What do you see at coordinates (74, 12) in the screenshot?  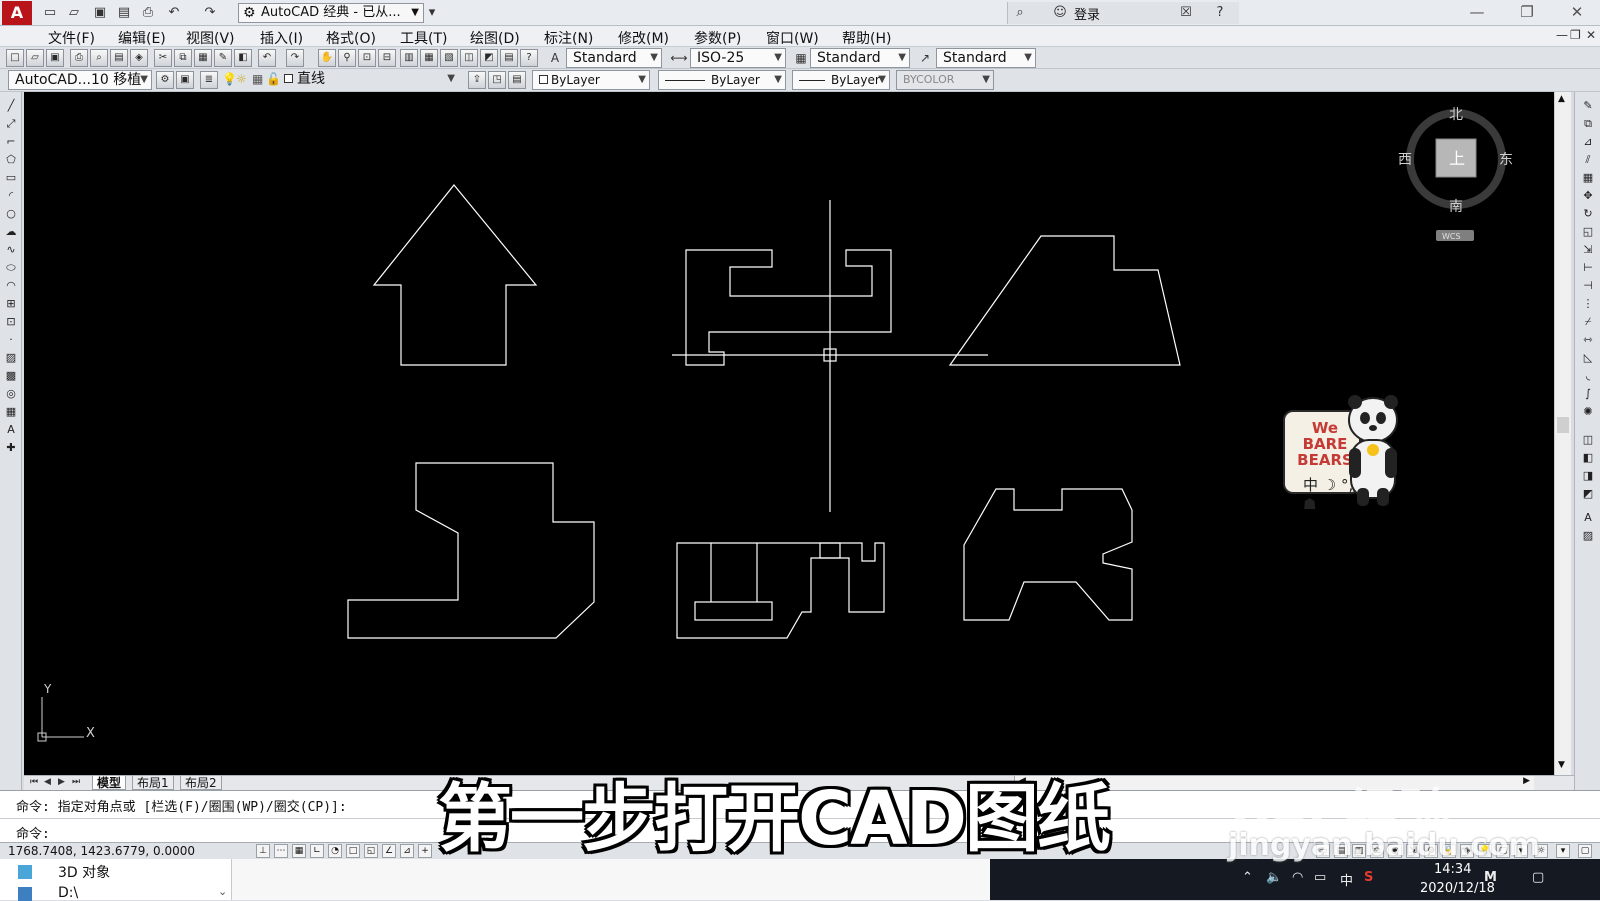 I see `open-file-icon: ▱` at bounding box center [74, 12].